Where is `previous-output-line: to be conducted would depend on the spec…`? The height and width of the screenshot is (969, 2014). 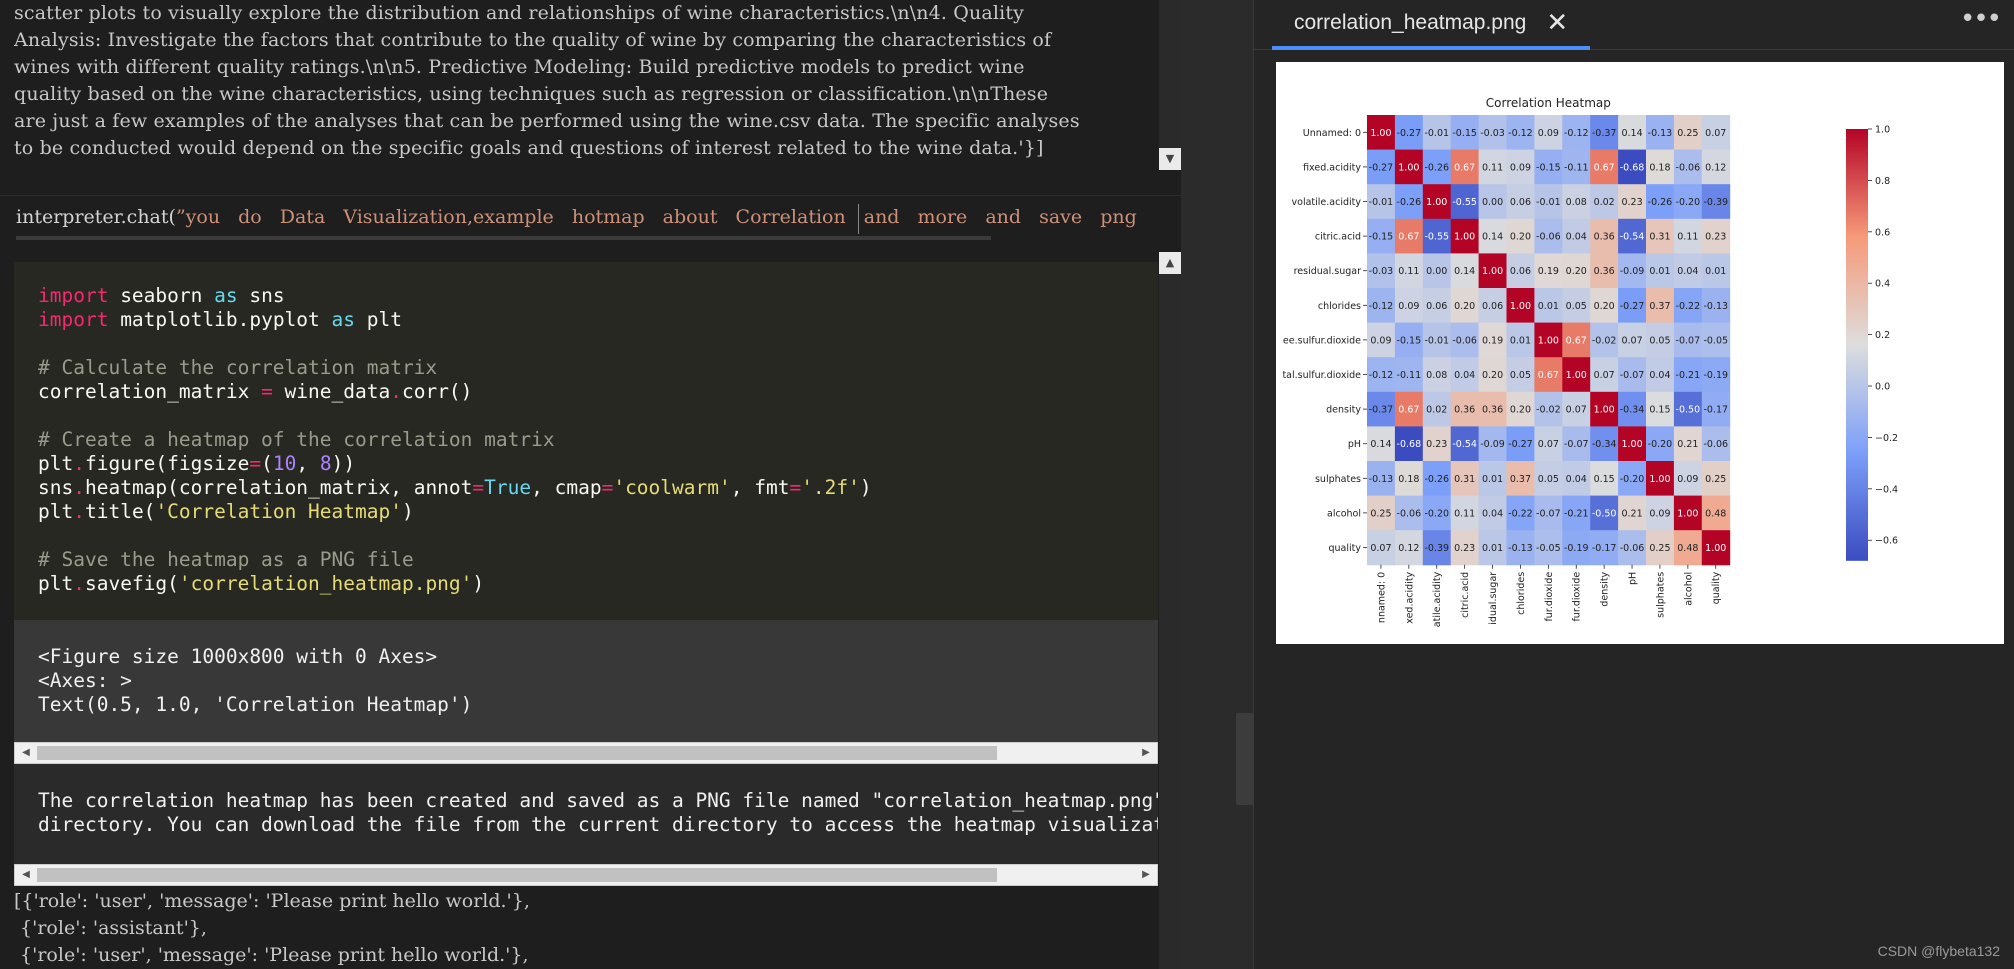
previous-output-line: to be conducted would depend on the spec… is located at coordinates (529, 148).